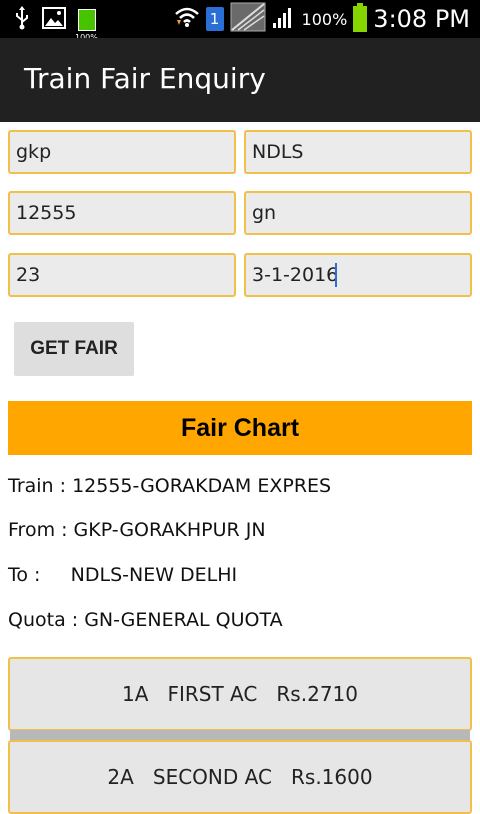 The height and width of the screenshot is (814, 480). What do you see at coordinates (358, 213) in the screenshot?
I see `quota-input` at bounding box center [358, 213].